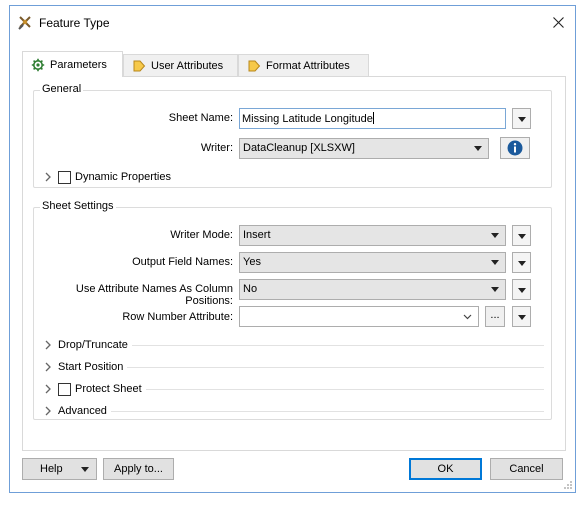  What do you see at coordinates (62, 89) in the screenshot?
I see `group-title: General` at bounding box center [62, 89].